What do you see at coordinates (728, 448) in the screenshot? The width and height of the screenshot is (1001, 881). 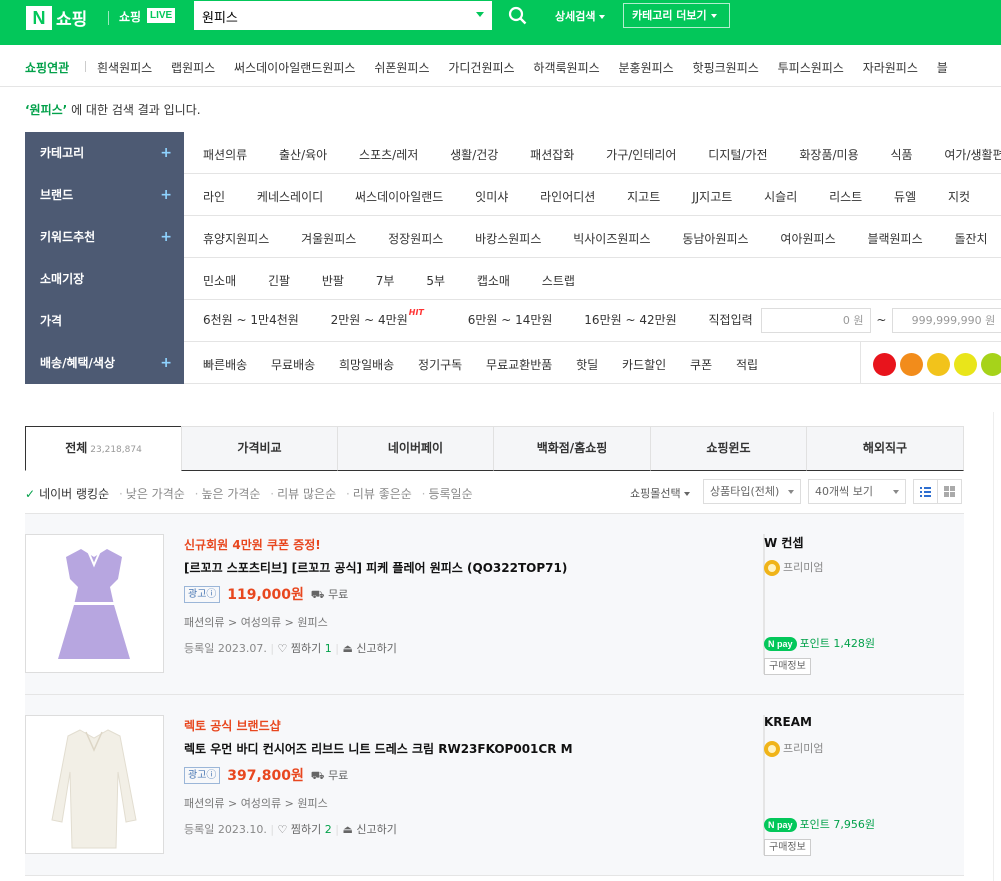 I see `tab-shopping-window: 쇼핑윈도` at bounding box center [728, 448].